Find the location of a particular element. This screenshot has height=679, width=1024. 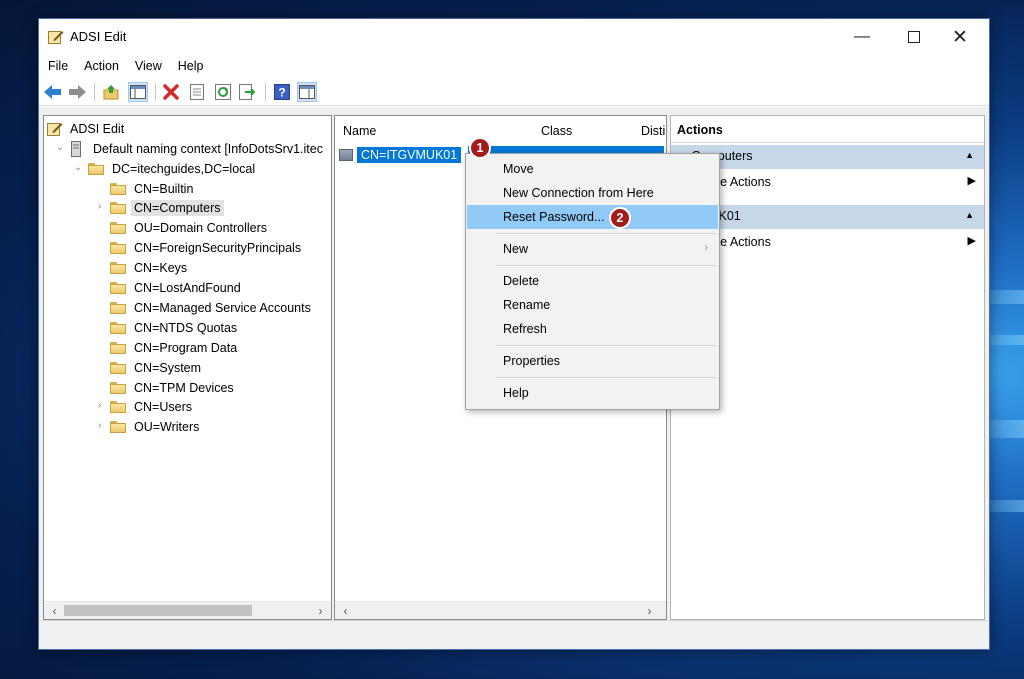

adsi-edit-icon is located at coordinates (55, 129).